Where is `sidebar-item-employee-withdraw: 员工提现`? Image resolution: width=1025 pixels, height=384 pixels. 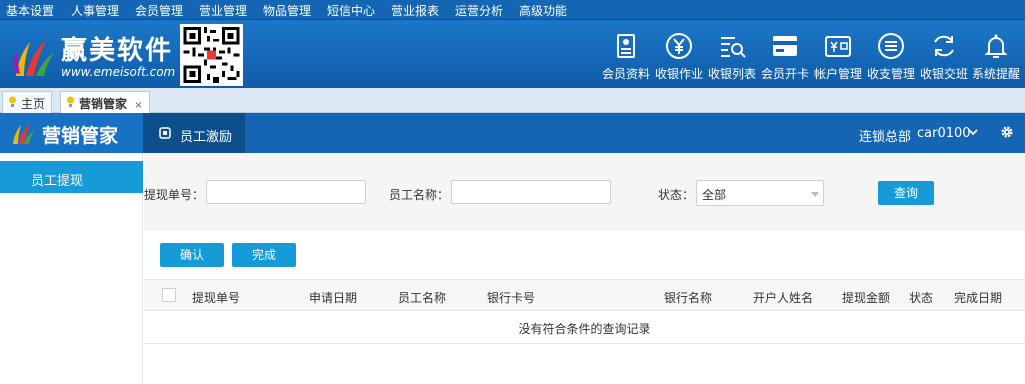 sidebar-item-employee-withdraw: 员工提现 is located at coordinates (71, 177).